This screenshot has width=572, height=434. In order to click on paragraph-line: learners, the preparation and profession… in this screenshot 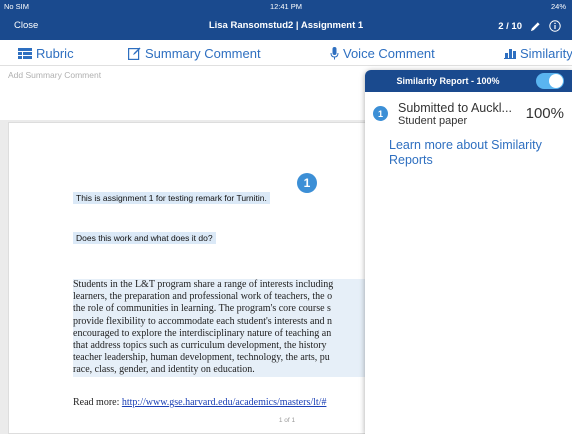, I will do `click(223, 297)`.